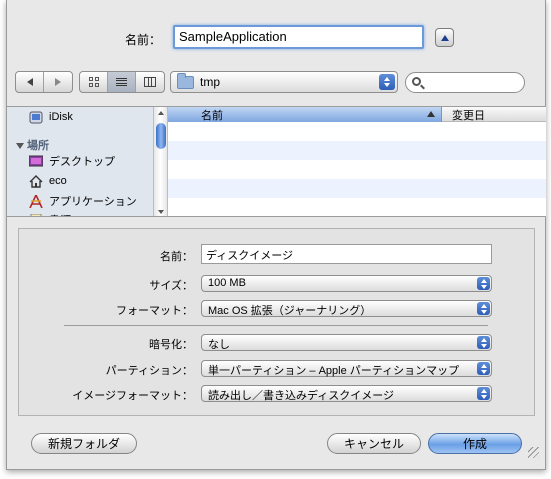  I want to click on sidebar-item-applications: アプリケーション, so click(83, 201).